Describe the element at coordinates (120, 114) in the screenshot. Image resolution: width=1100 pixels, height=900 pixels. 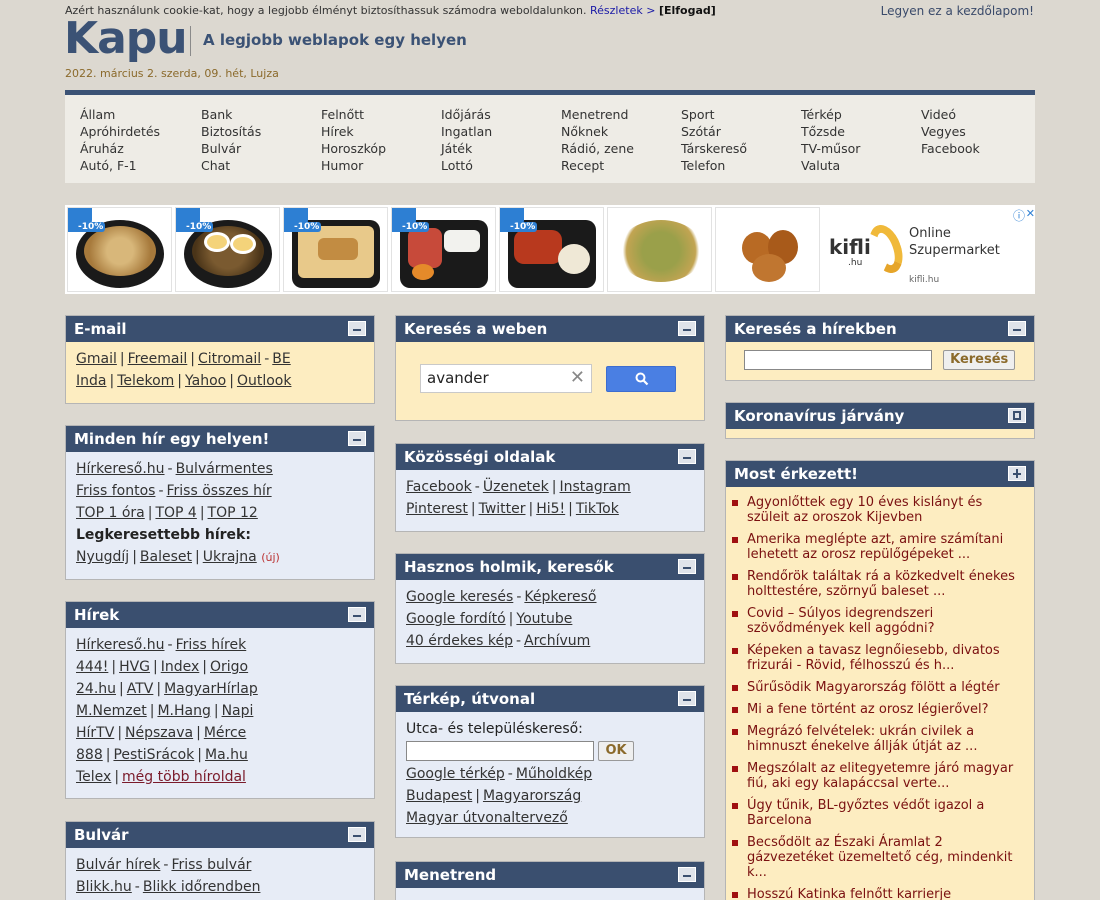
I see `nav-link: Állam` at that location.